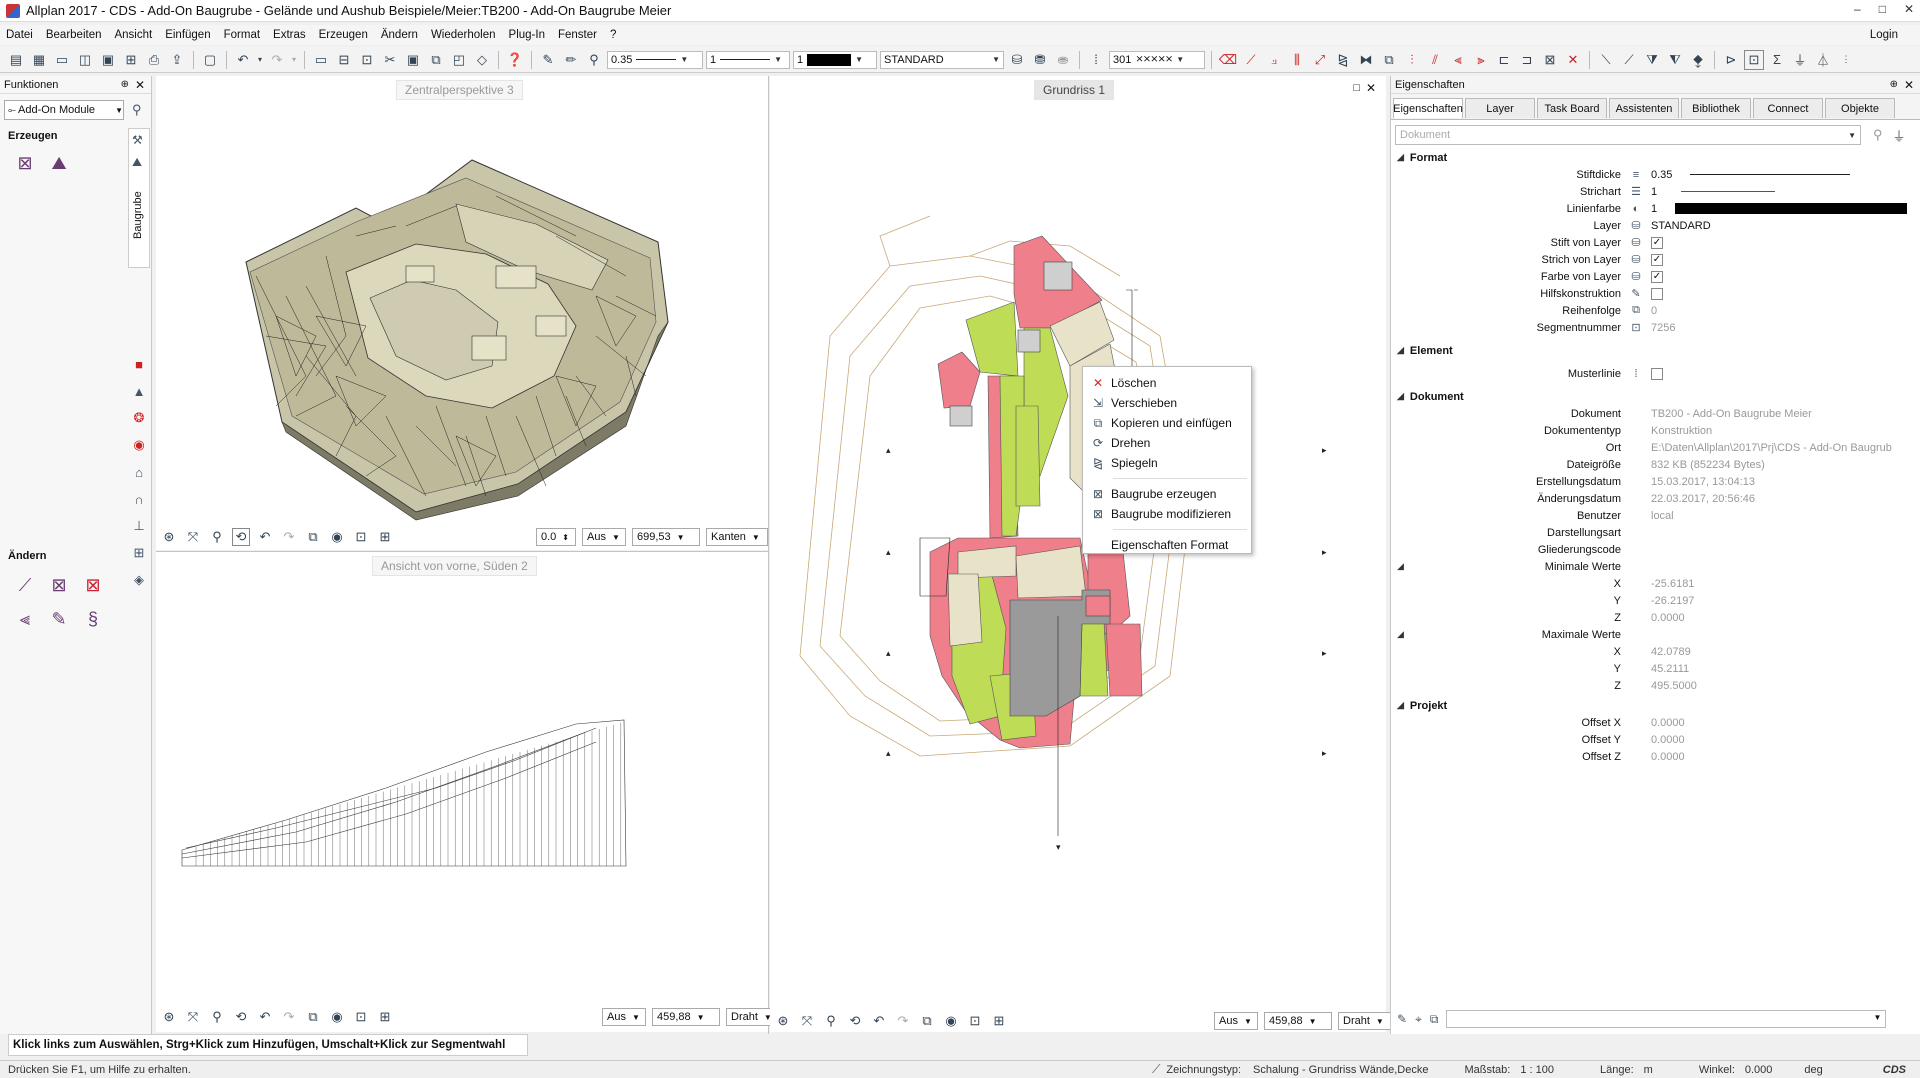 The width and height of the screenshot is (1920, 1078). I want to click on overflow-icon: ⋮, so click(1846, 60).